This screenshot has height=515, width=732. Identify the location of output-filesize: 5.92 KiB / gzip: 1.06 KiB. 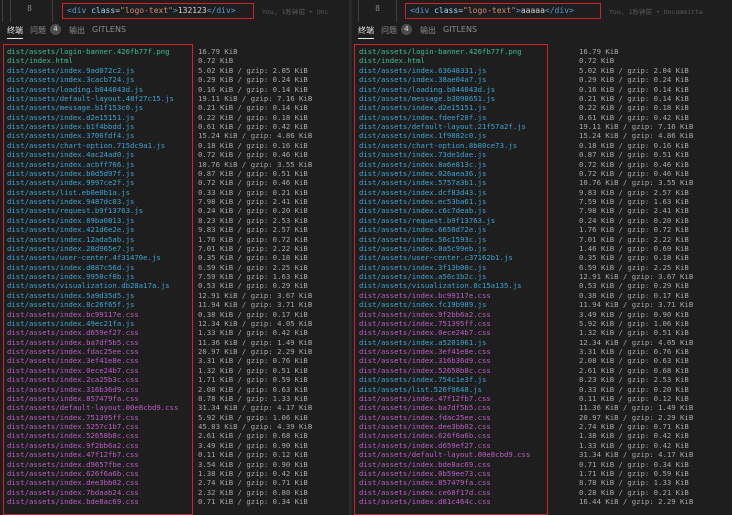
(634, 323).